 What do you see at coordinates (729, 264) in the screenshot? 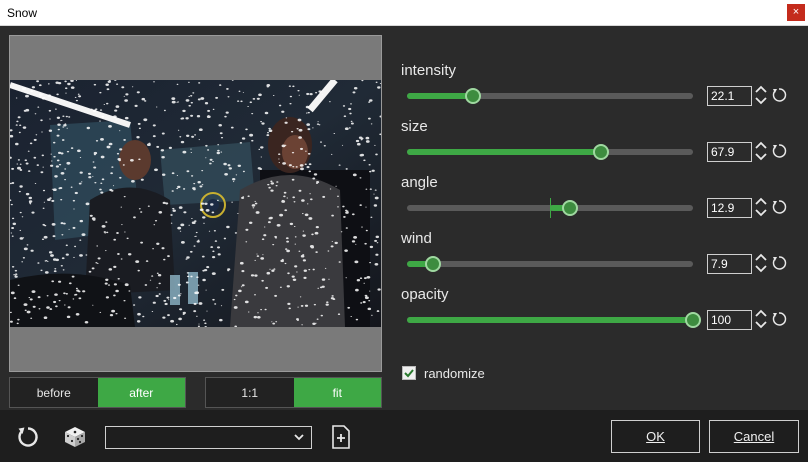
I see `wind-value-input: 7.9` at bounding box center [729, 264].